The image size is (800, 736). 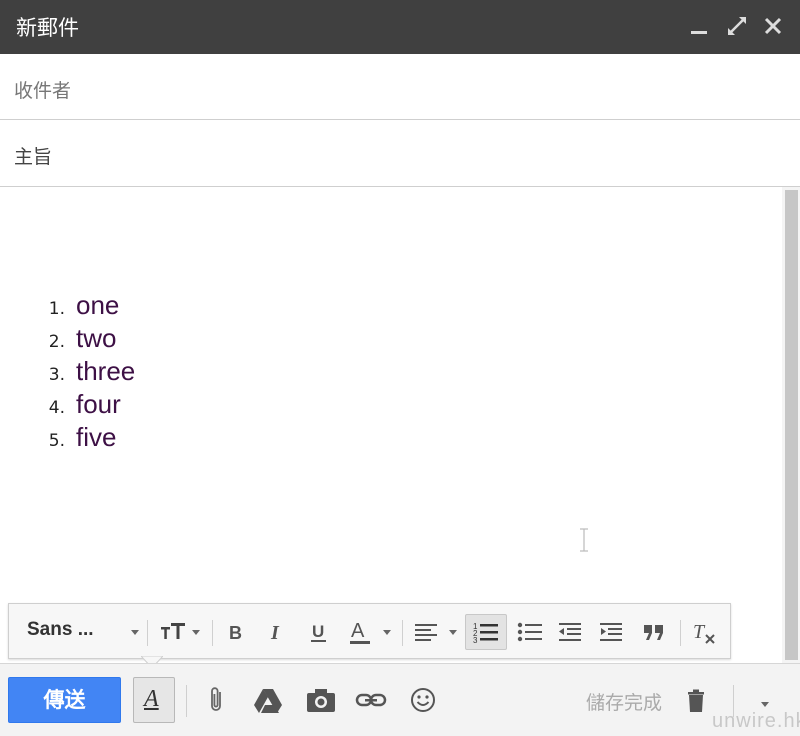 I want to click on align-button, so click(x=435, y=632).